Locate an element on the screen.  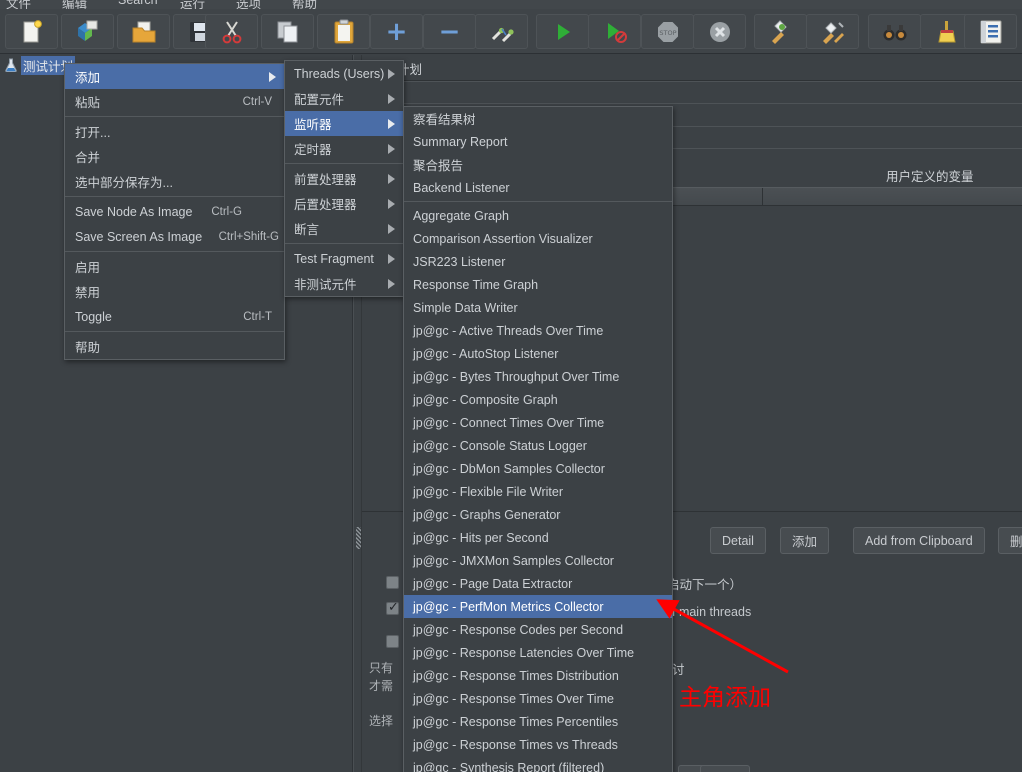
editor-title-band is located at coordinates (692, 68).